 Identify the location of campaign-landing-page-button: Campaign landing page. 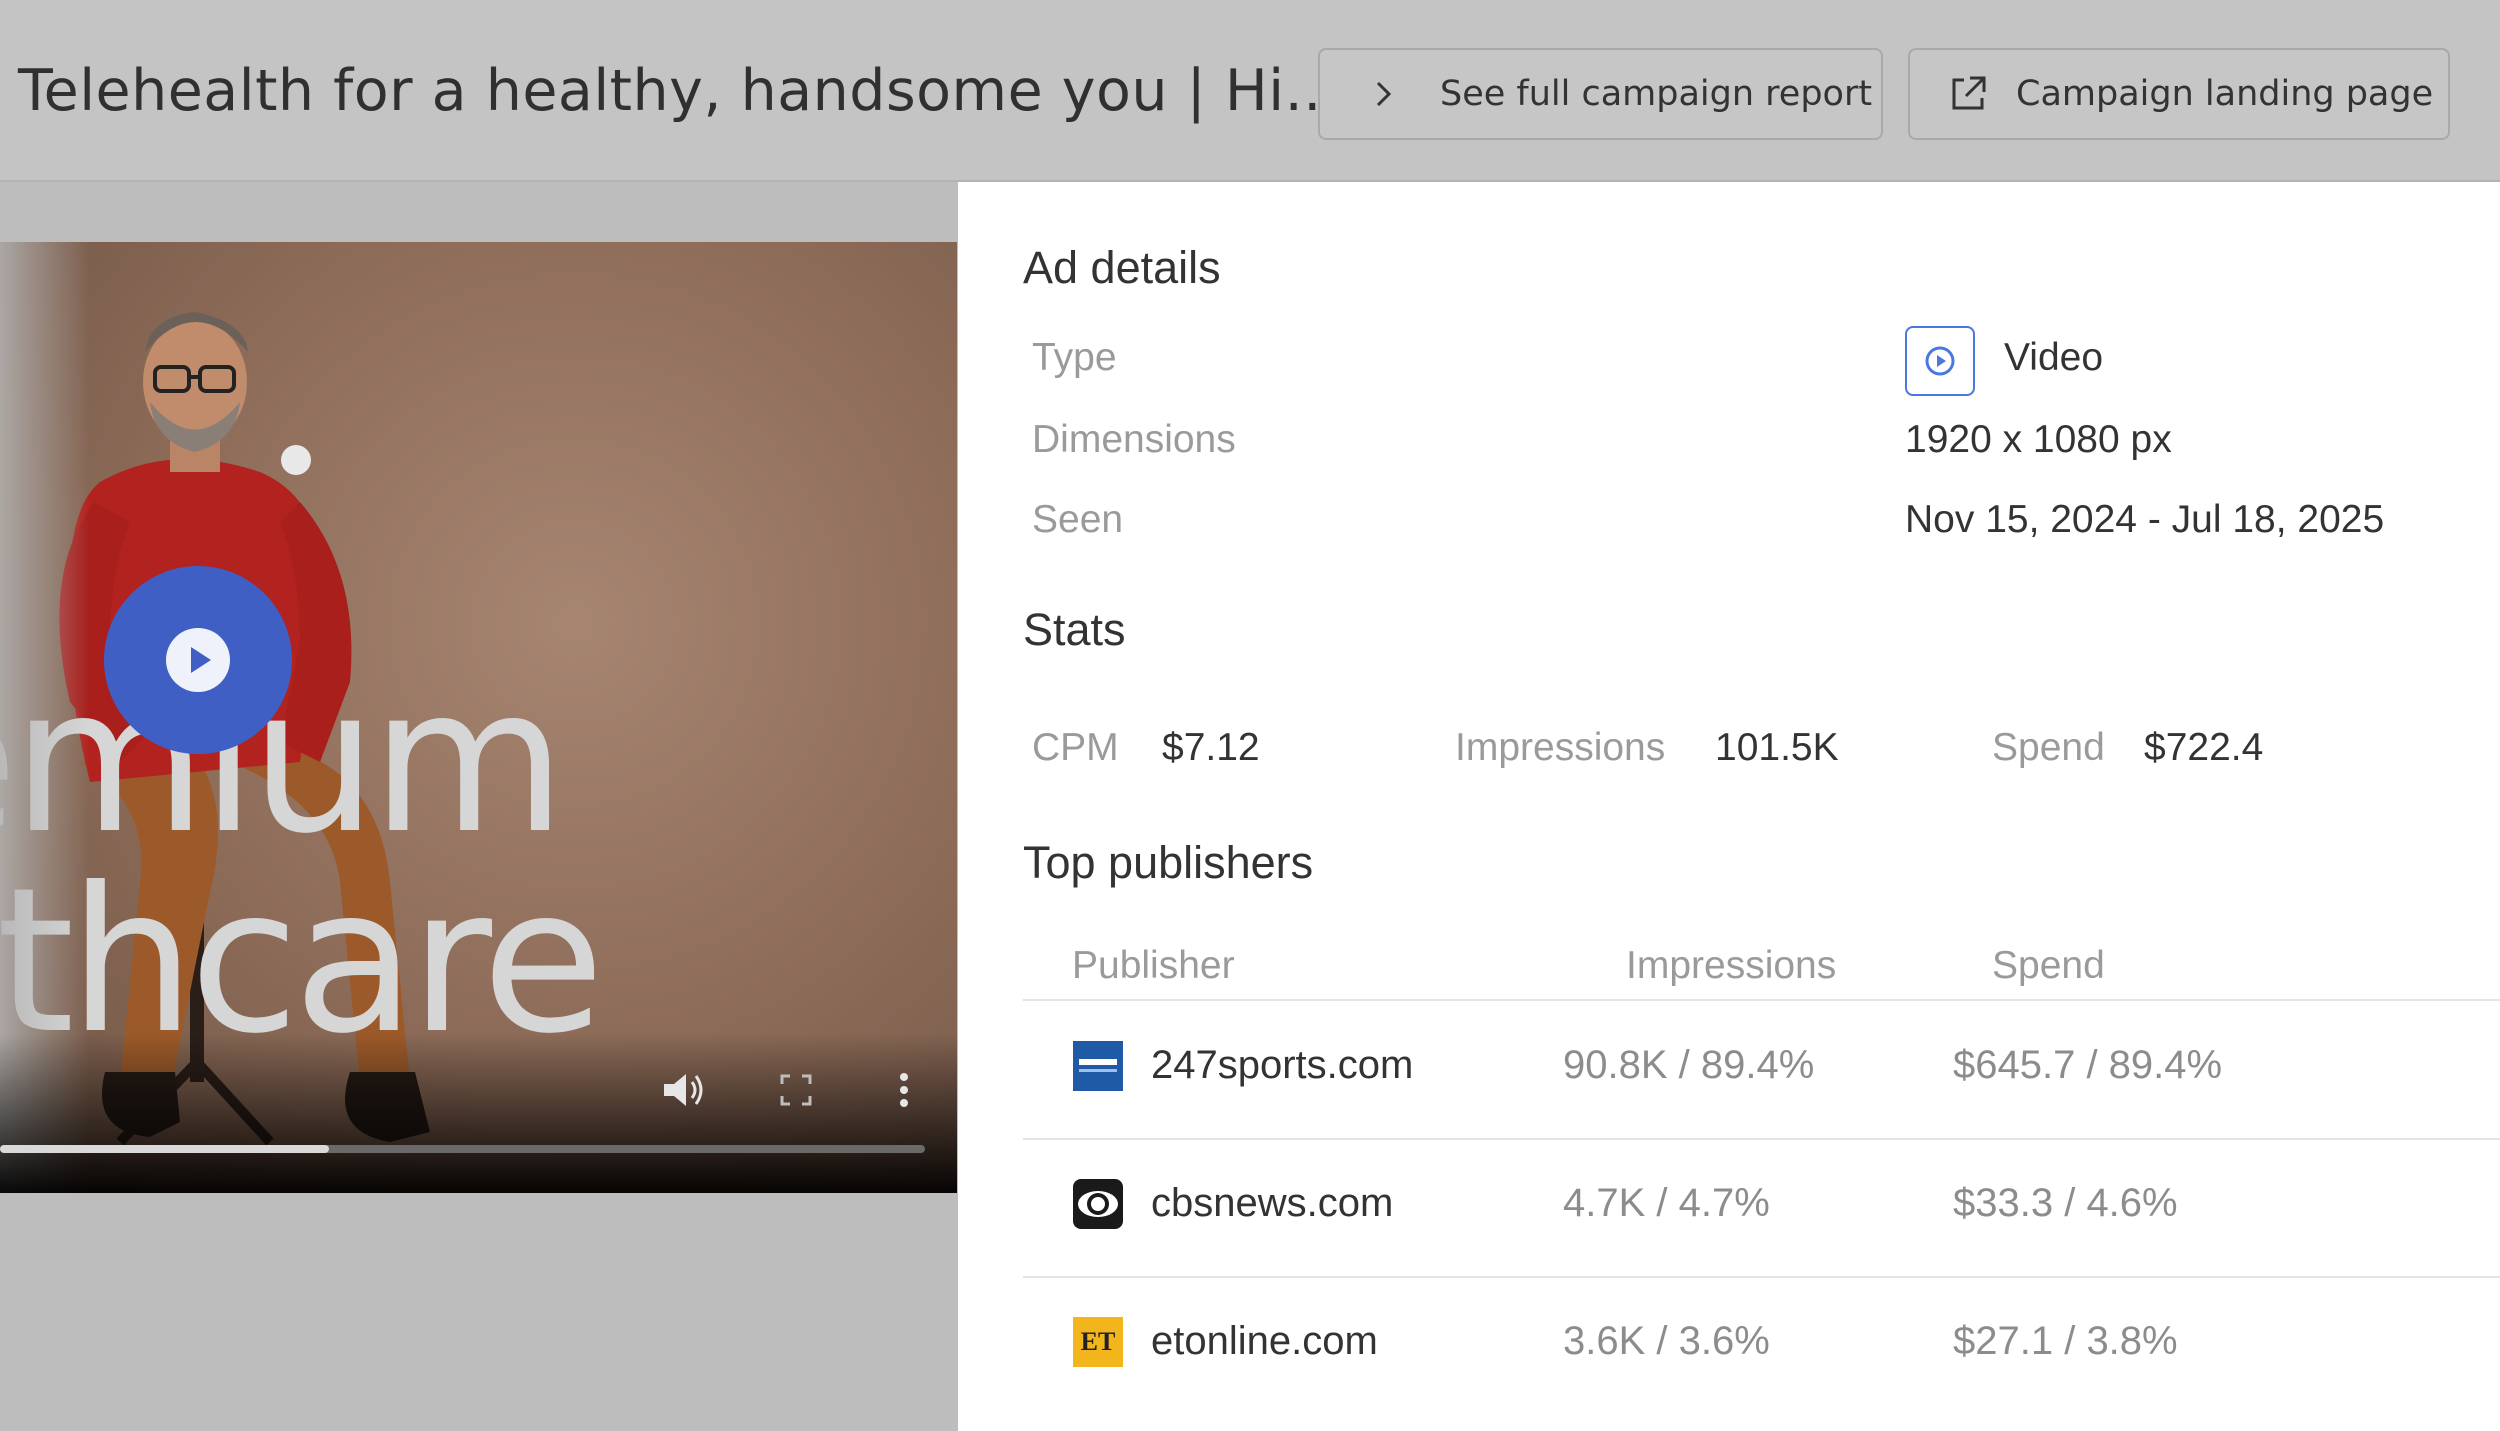
(2179, 94).